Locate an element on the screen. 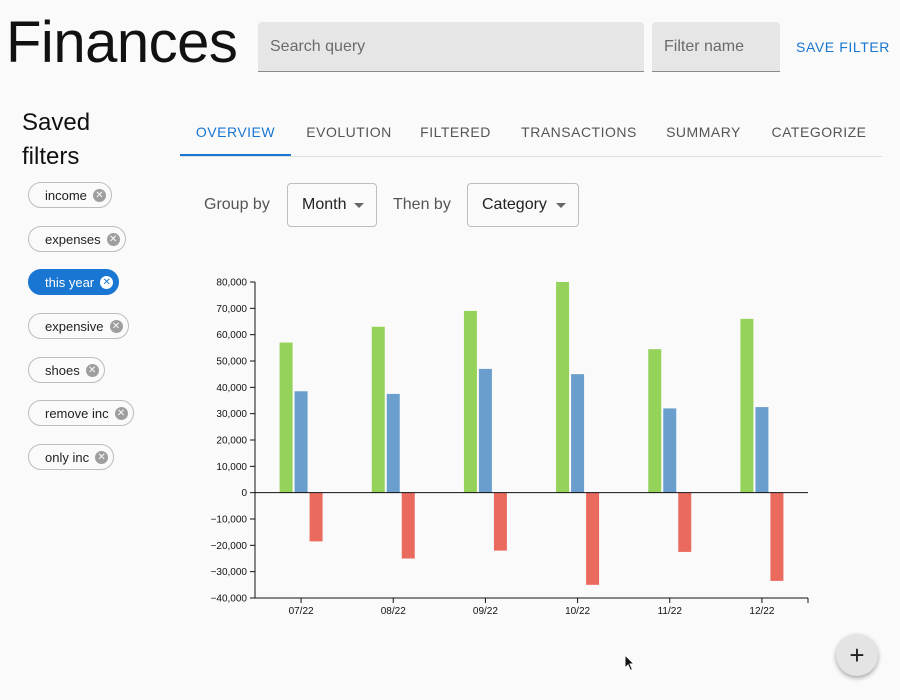 The image size is (900, 700). chip-label: shoes is located at coordinates (62, 370).